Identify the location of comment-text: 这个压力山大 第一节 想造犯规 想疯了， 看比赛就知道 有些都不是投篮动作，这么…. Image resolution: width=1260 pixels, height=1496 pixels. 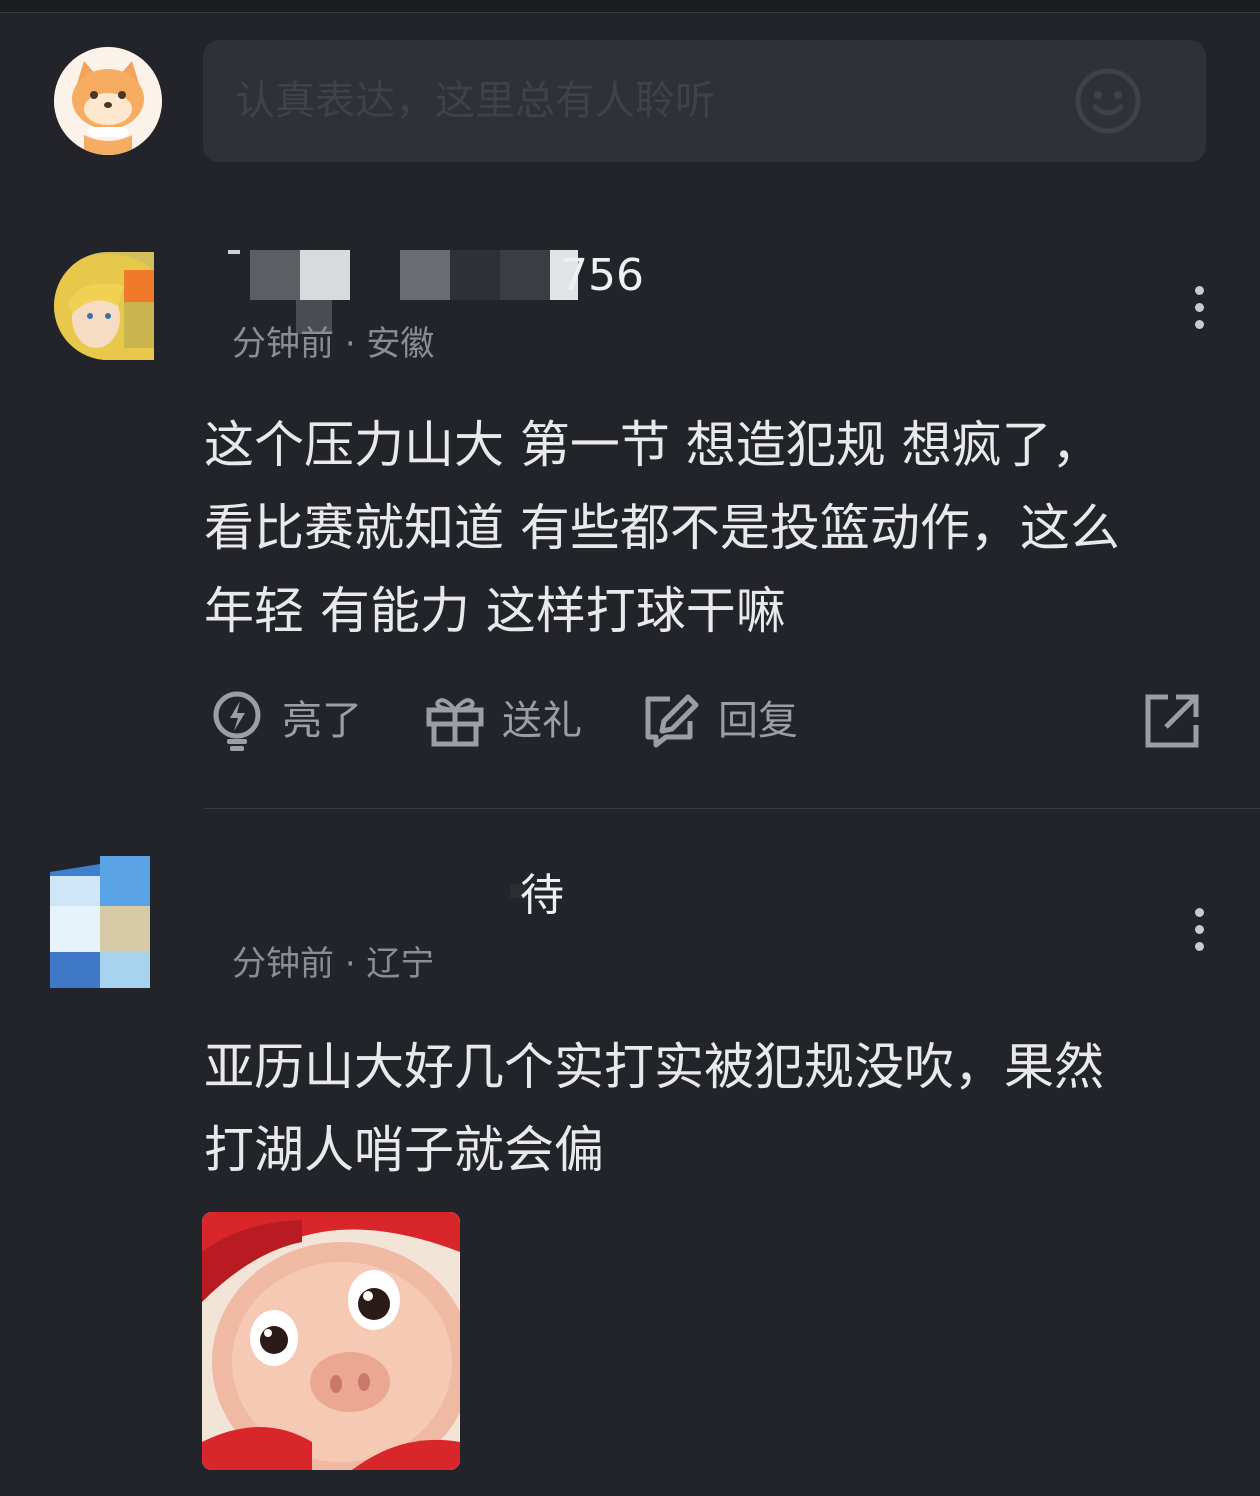
(662, 528).